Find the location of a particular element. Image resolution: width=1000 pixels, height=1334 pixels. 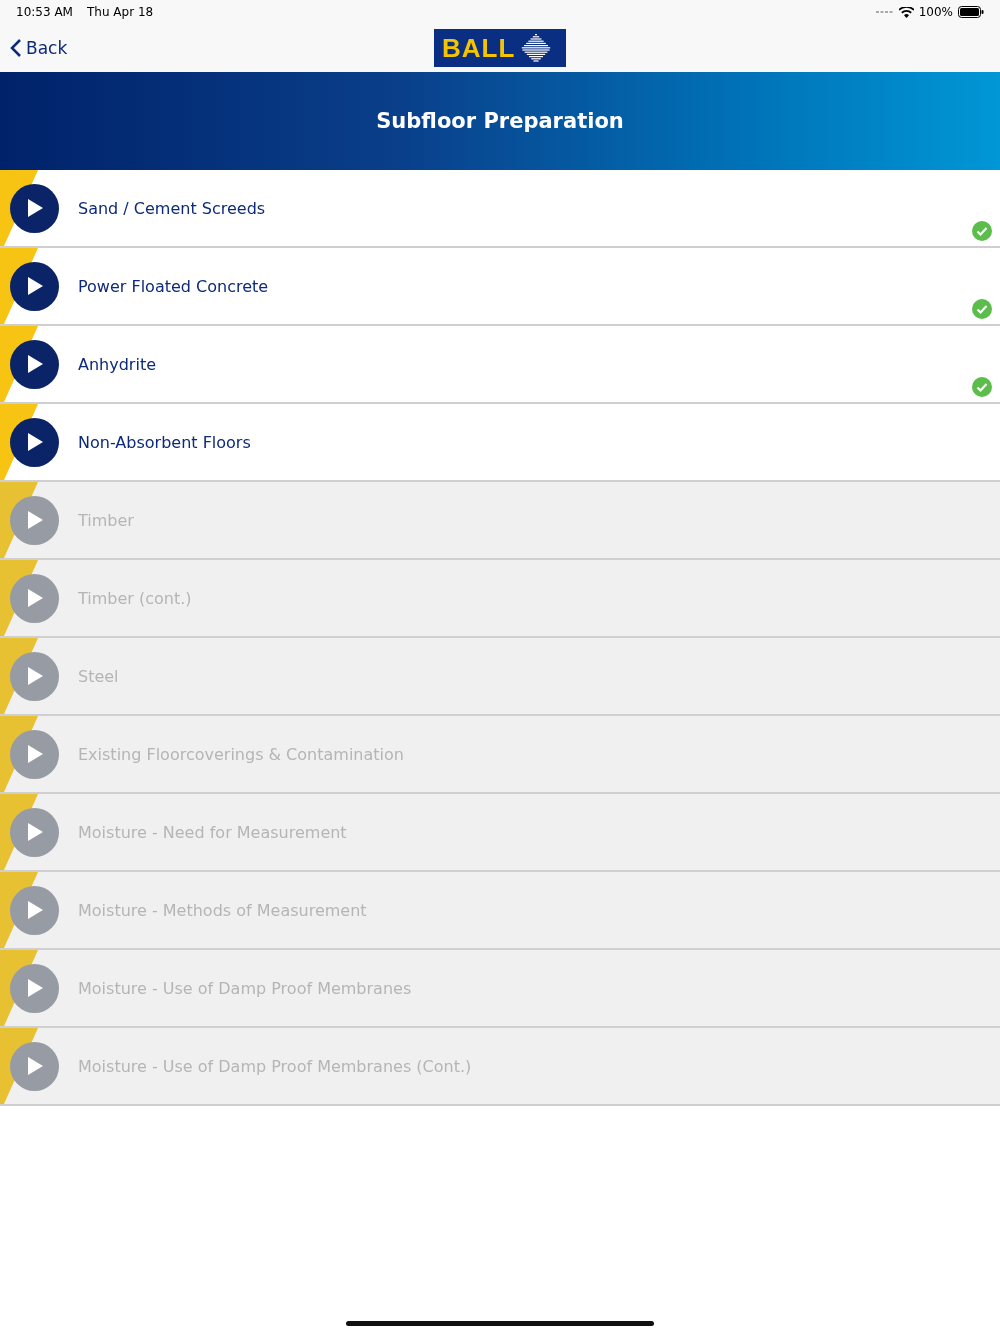

page-title: Subfloor Preparation is located at coordinates (500, 121).